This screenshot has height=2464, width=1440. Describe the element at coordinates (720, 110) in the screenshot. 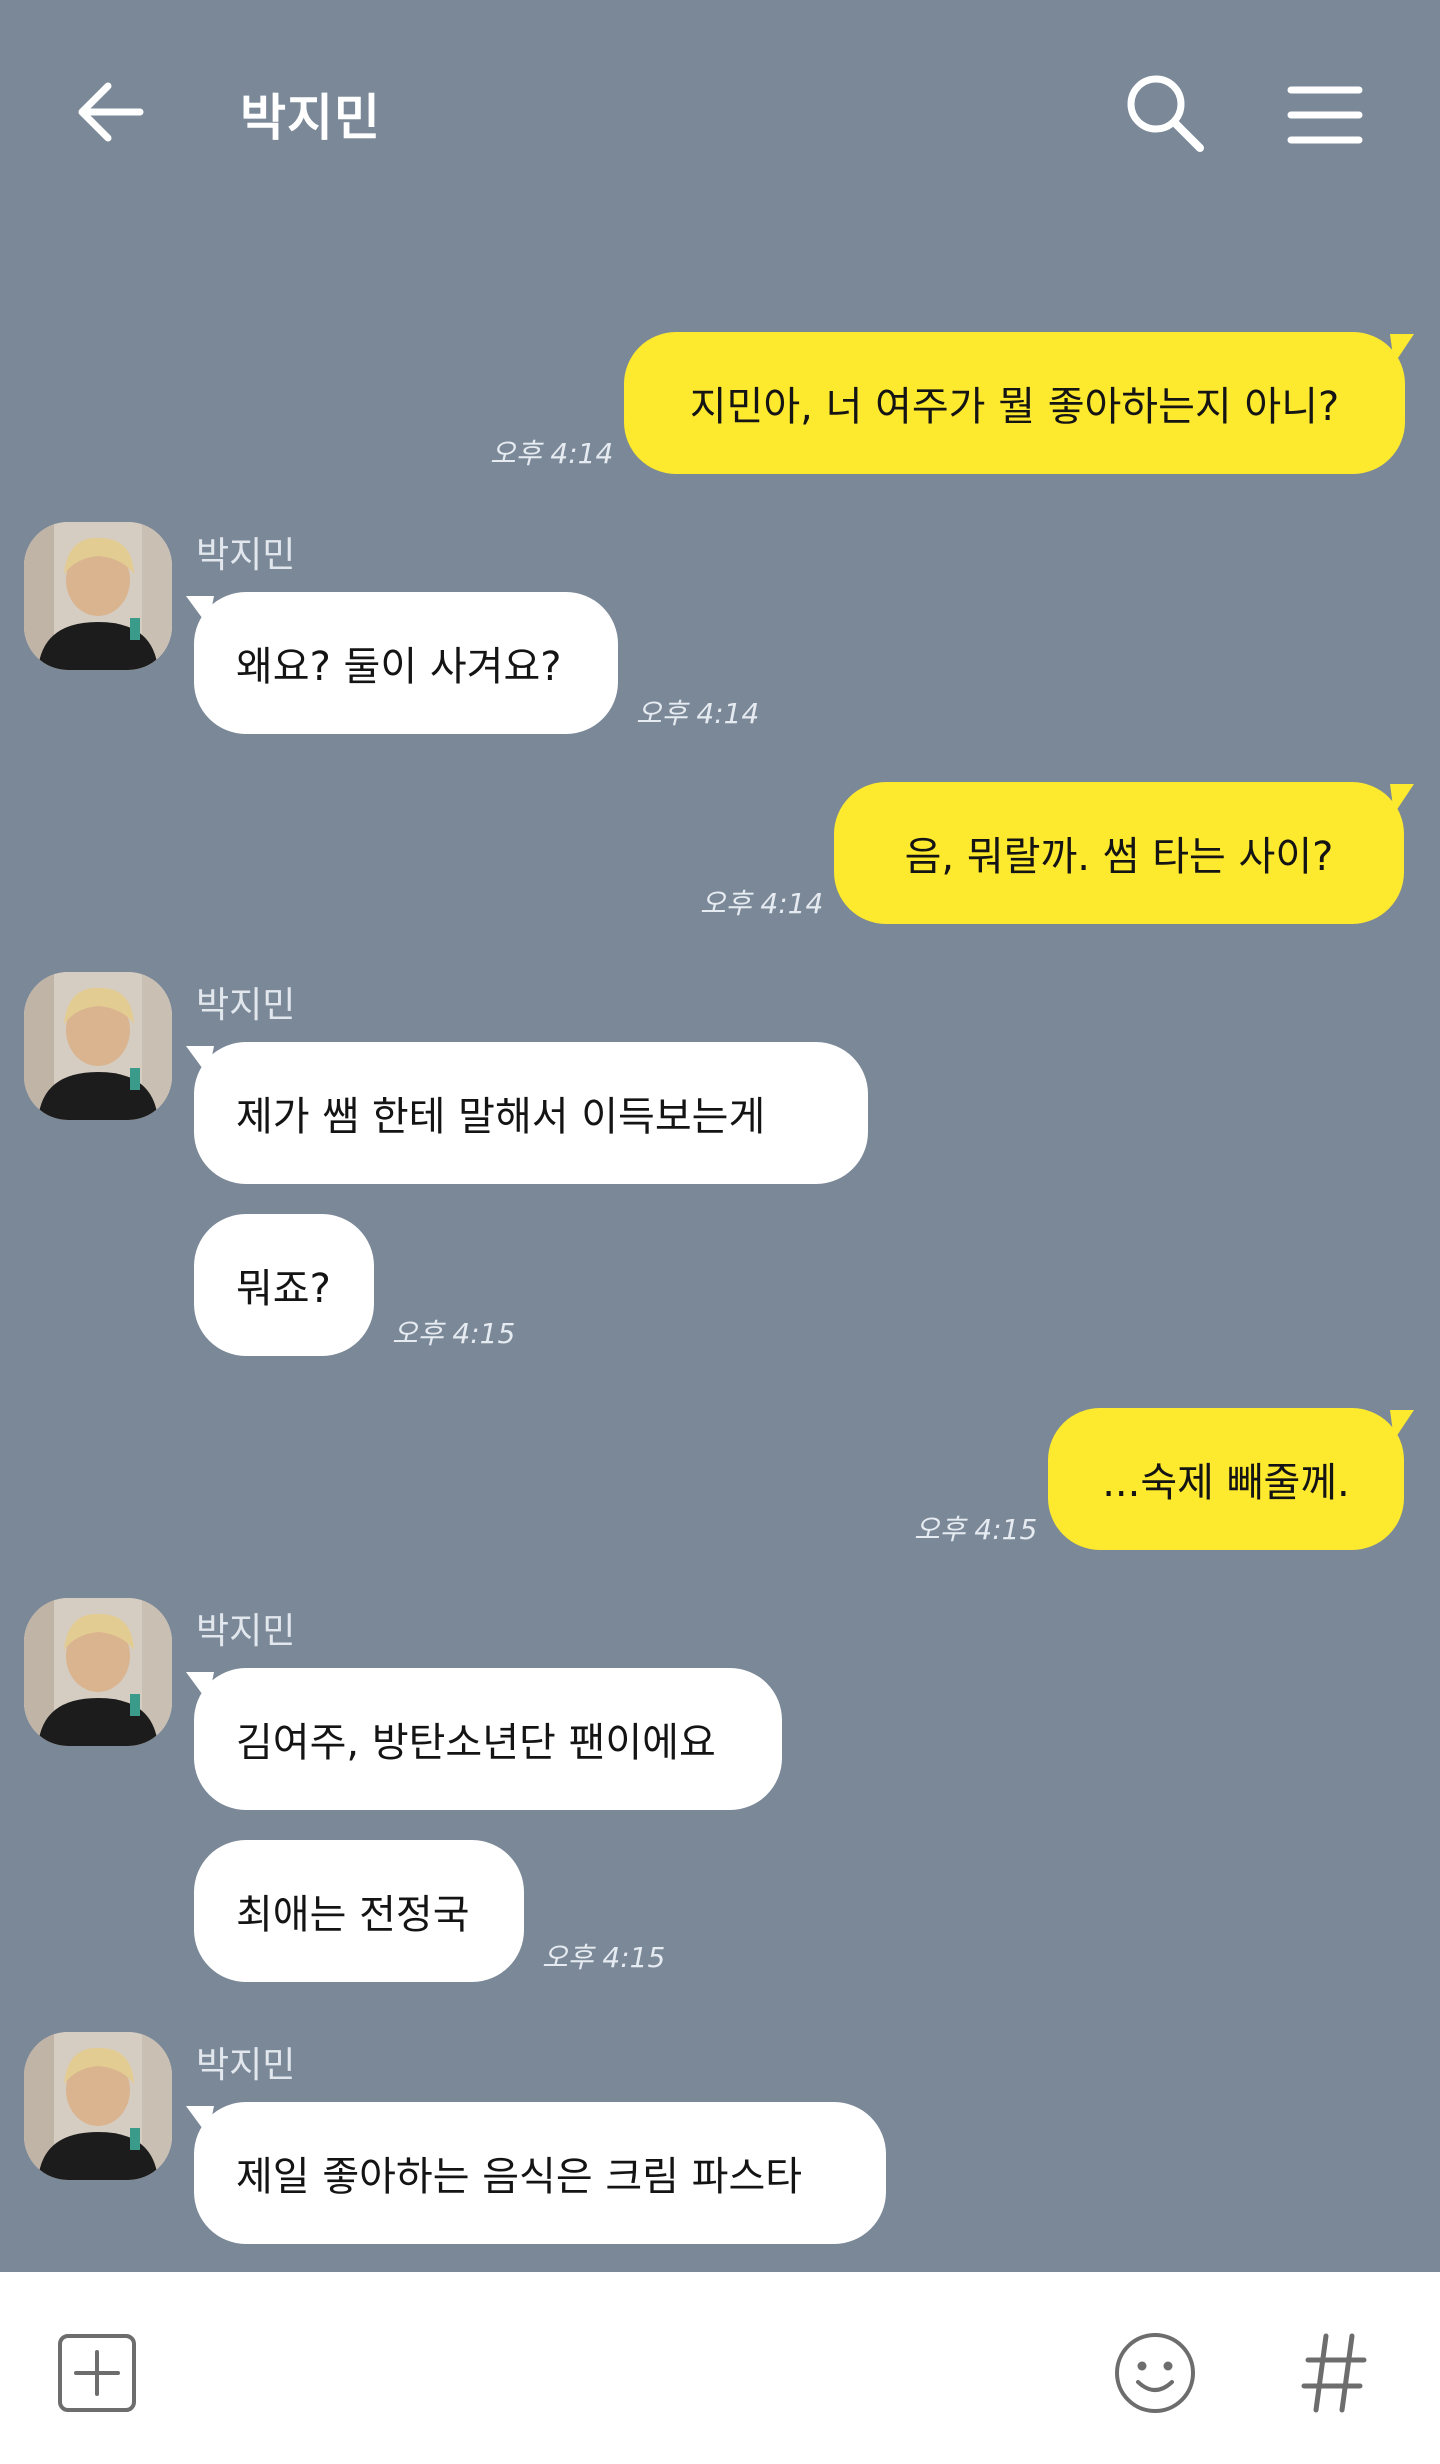

I see `chat-header: 박지민` at that location.